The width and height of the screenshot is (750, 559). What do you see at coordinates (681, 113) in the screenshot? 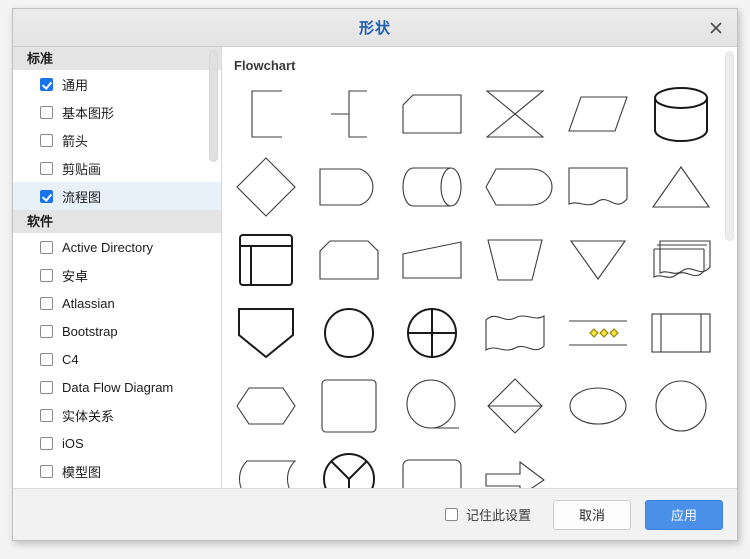
I see `shape-database` at bounding box center [681, 113].